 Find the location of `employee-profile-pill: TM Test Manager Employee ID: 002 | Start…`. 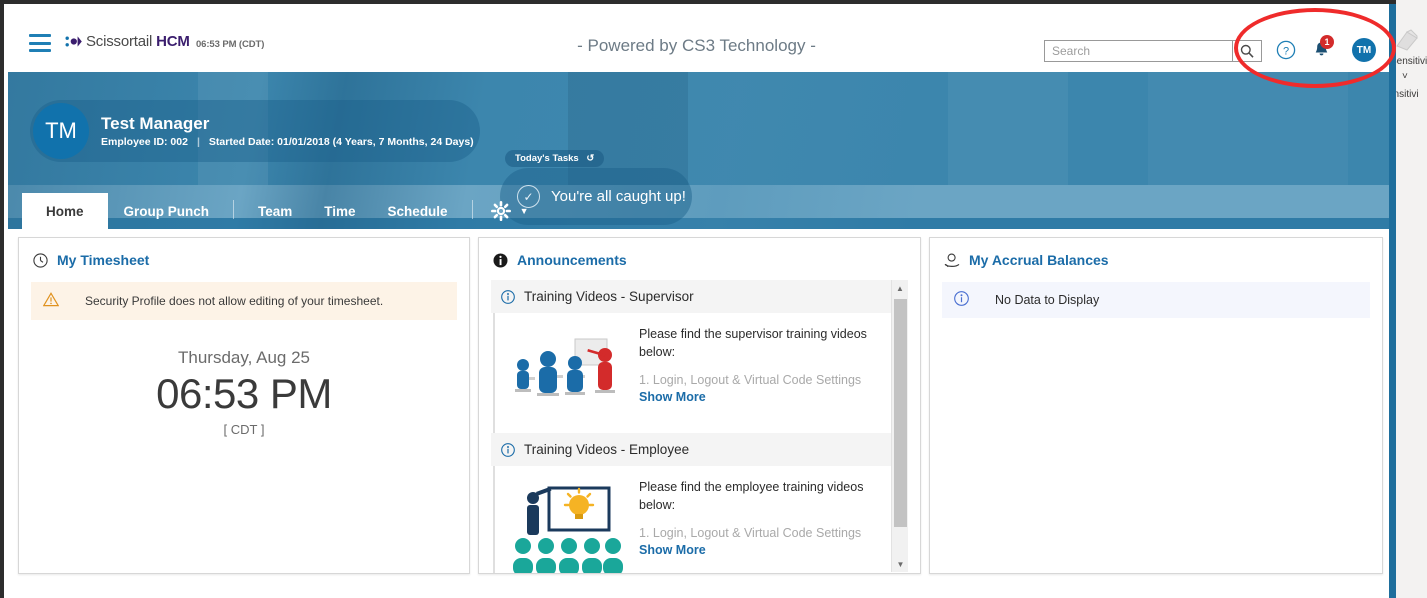

employee-profile-pill: TM Test Manager Employee ID: 002 | Start… is located at coordinates (255, 131).